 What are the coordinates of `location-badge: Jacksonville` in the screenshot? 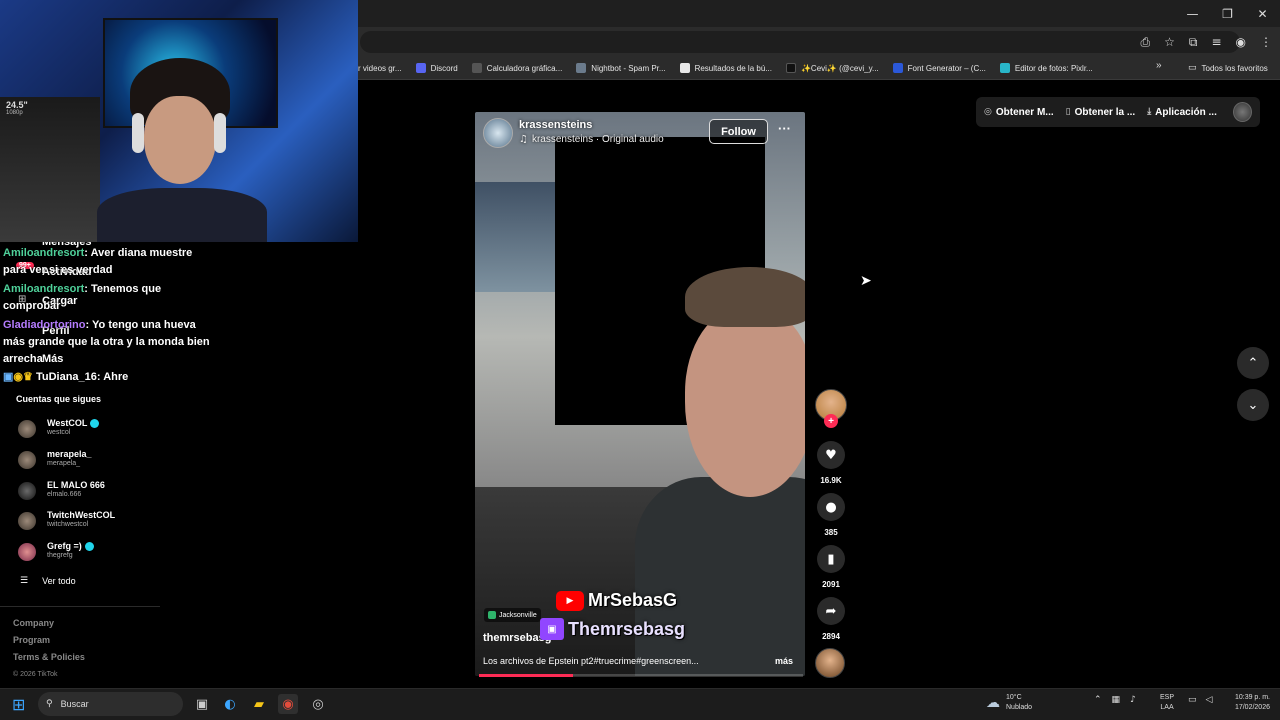 It's located at (512, 615).